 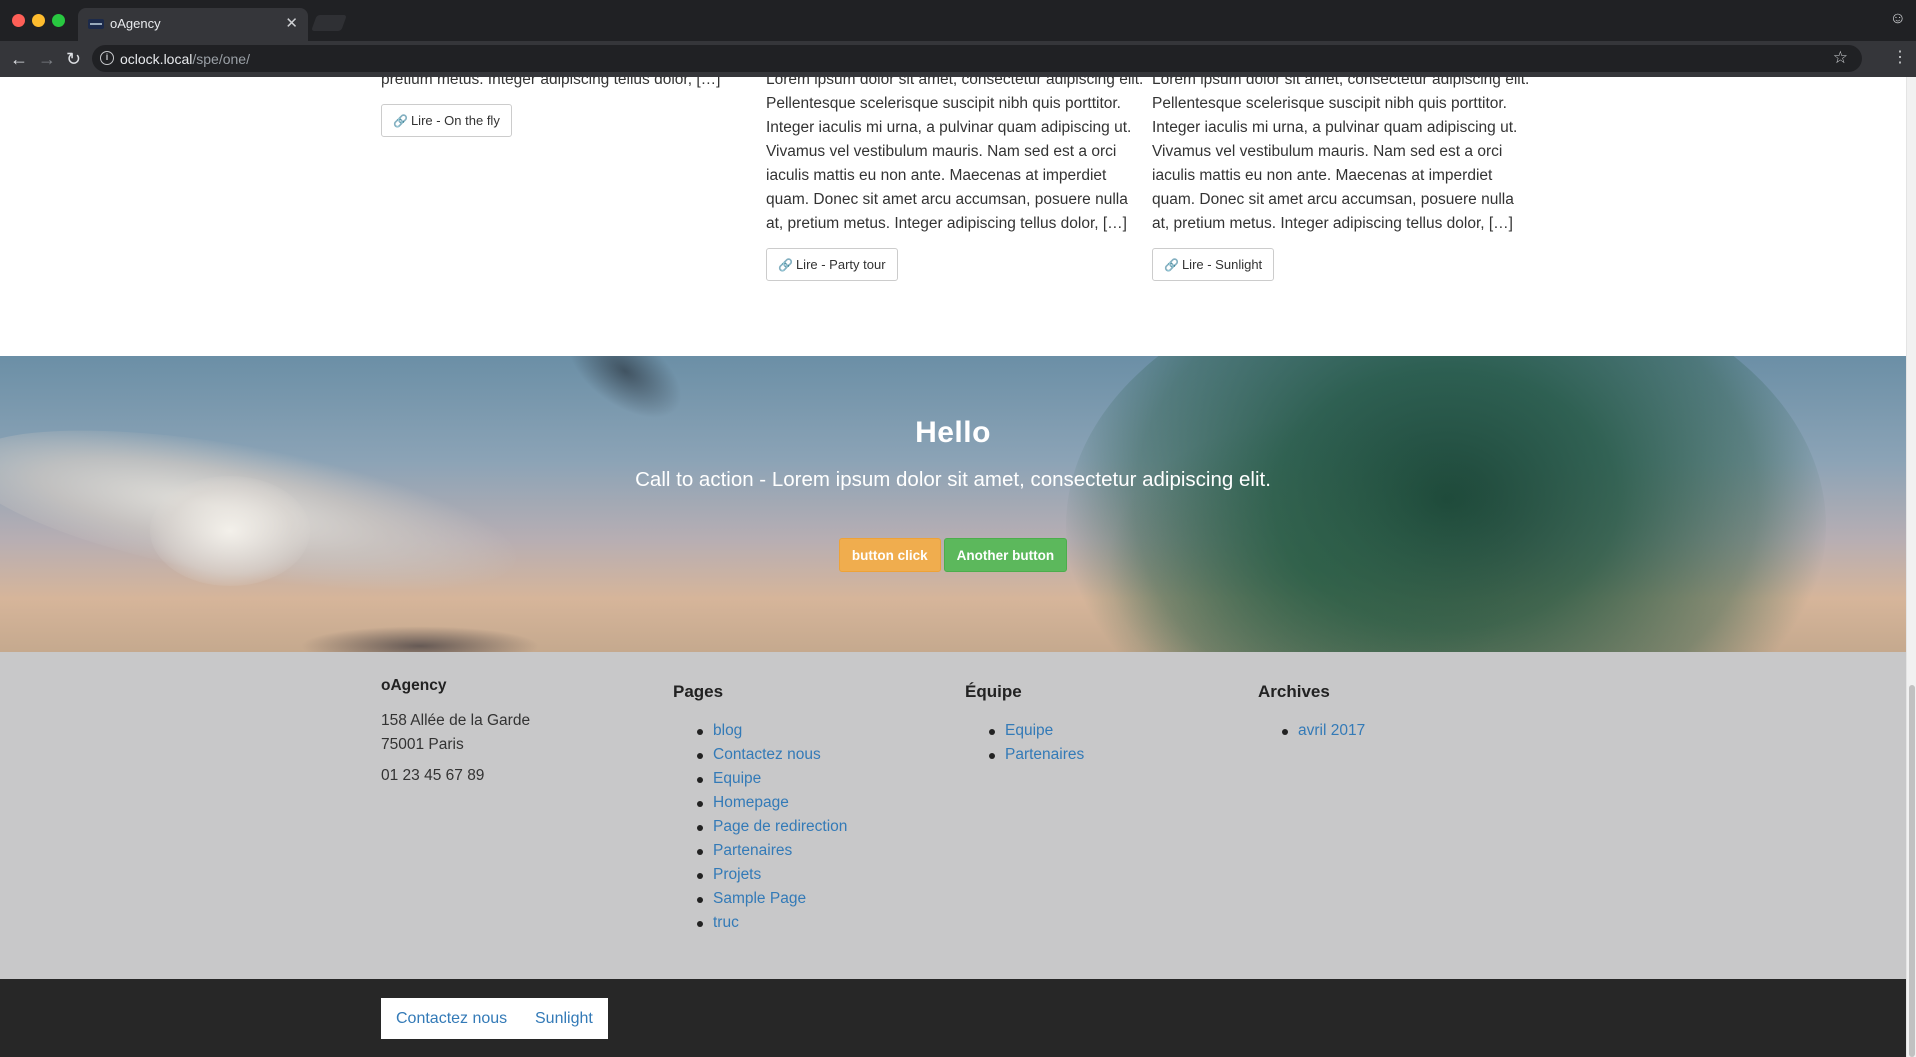 I want to click on nav-contactez-nous: Contactez nous, so click(x=452, y=1018).